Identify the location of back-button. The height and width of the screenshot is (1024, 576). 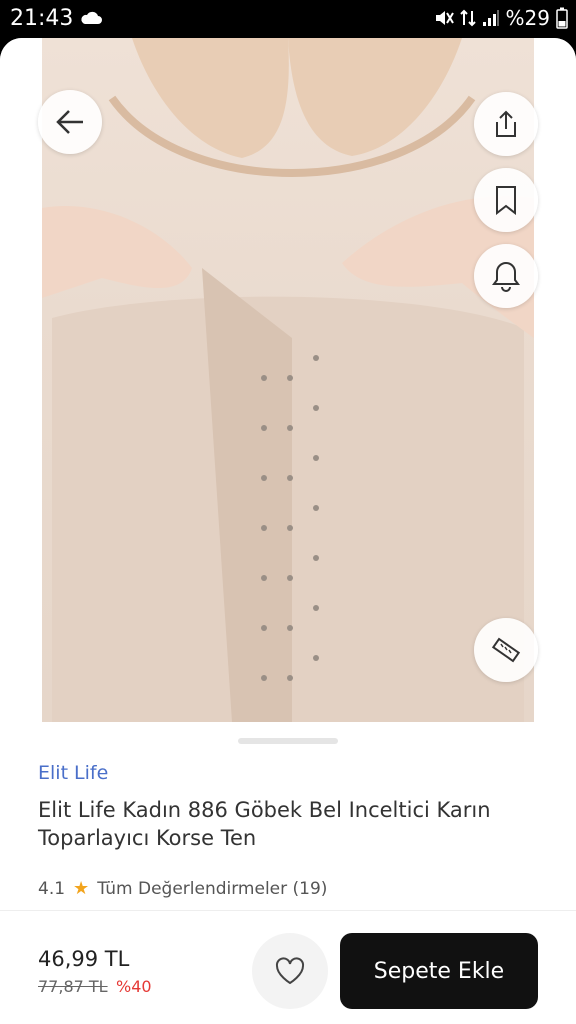
(70, 122).